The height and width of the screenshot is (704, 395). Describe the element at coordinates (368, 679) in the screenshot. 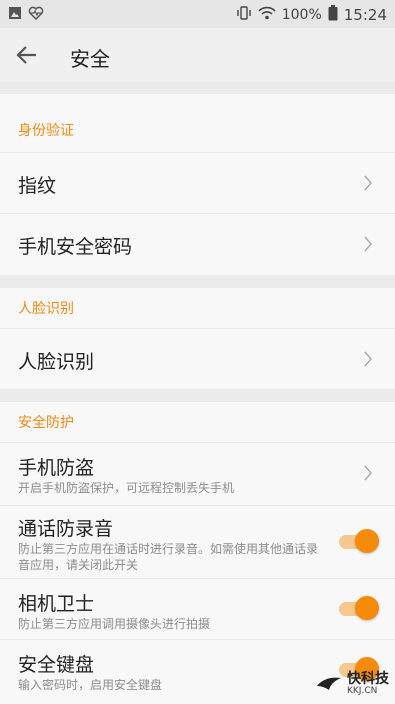

I see `watermark-text: 快科技` at that location.